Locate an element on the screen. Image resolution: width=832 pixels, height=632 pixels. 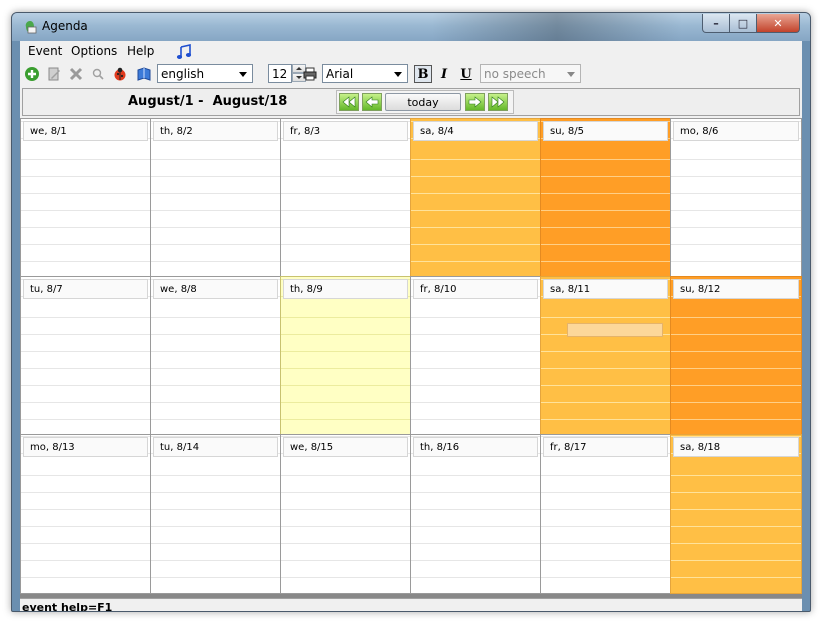
font-size-value: 12 is located at coordinates (280, 74).